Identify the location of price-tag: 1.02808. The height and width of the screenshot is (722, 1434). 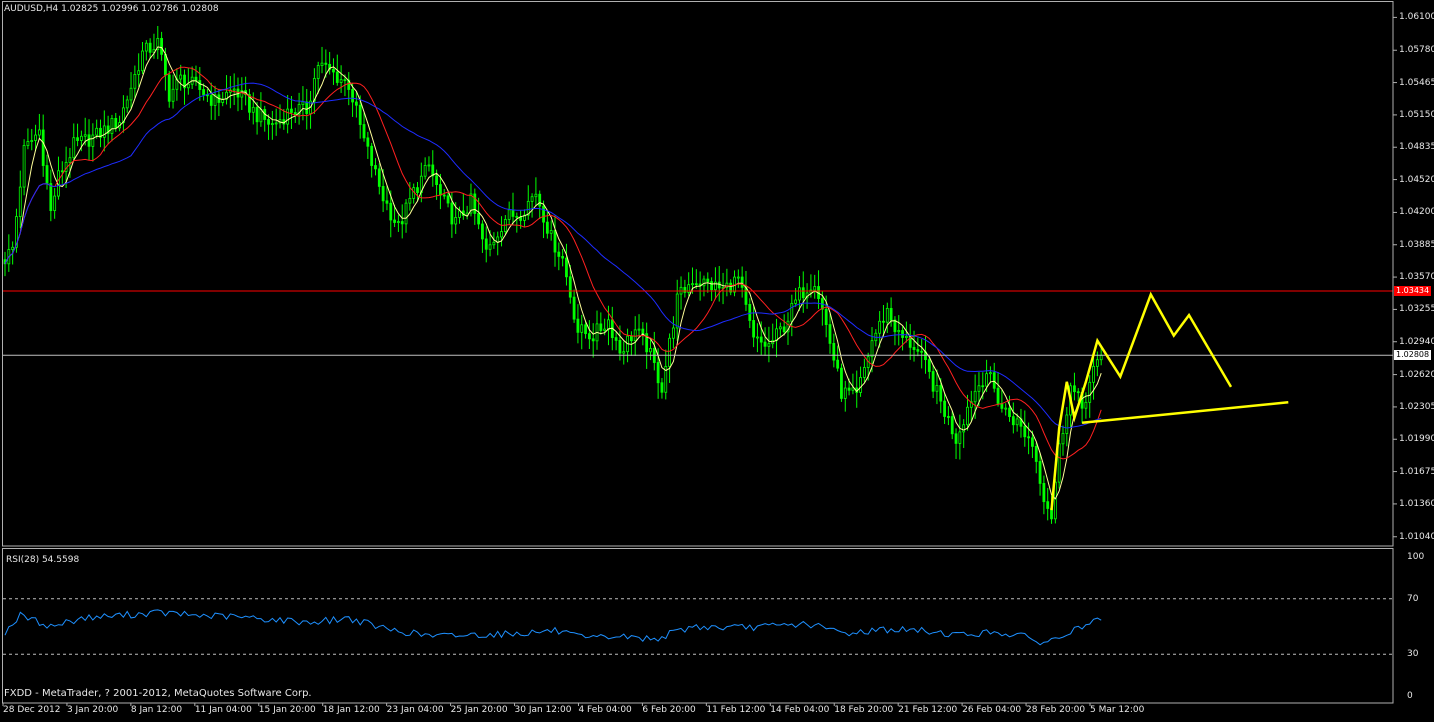
(1413, 355).